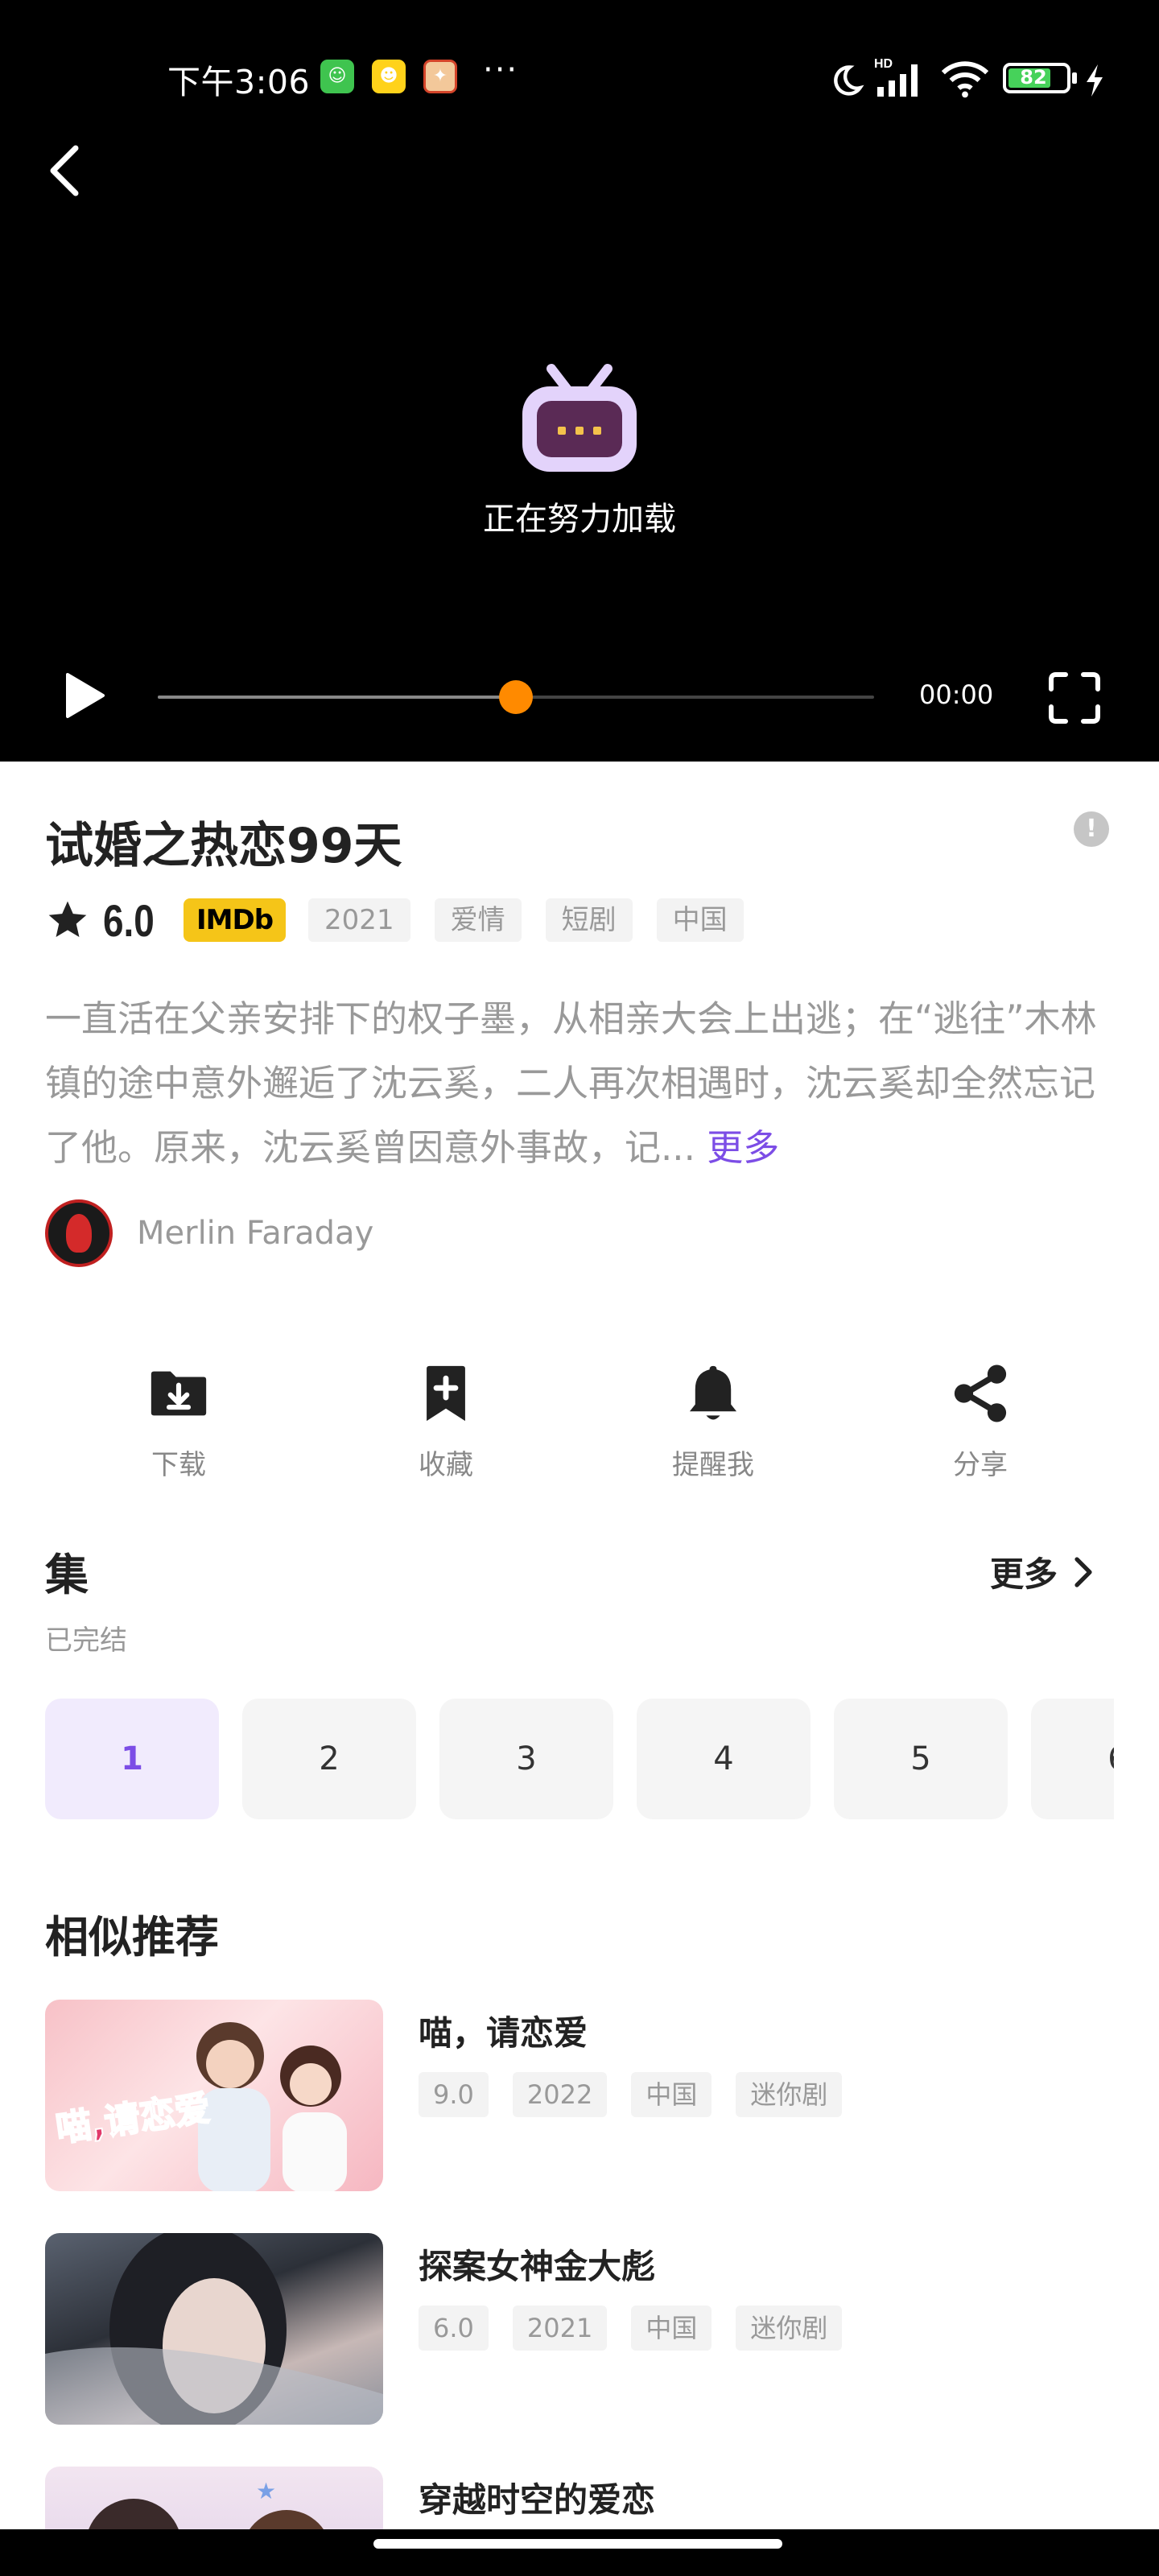 The image size is (1159, 2576). I want to click on episodes-title: 集, so click(67, 1575).